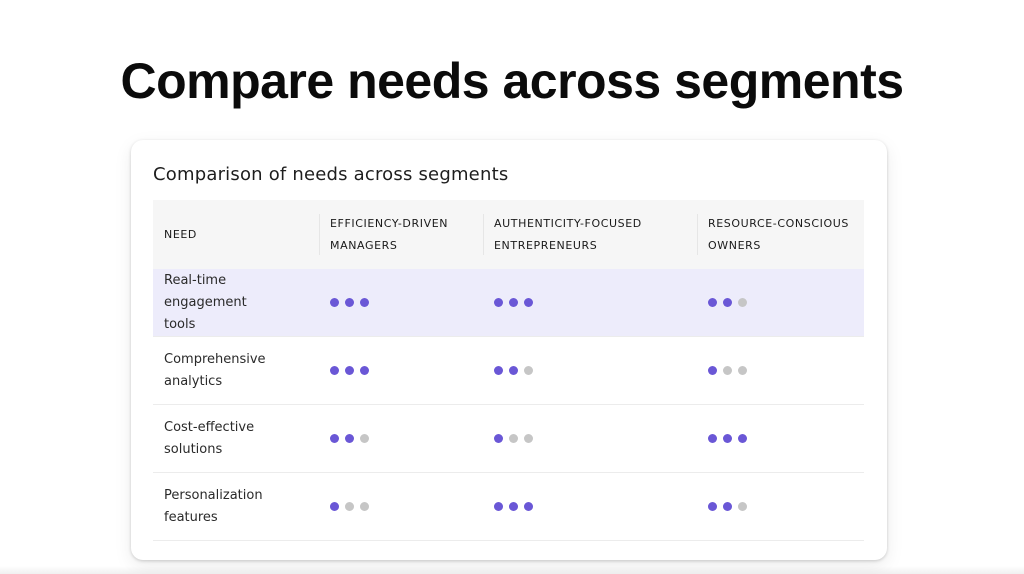 This screenshot has height=574, width=1024. I want to click on page-title: Compare needs across segments, so click(512, 81).